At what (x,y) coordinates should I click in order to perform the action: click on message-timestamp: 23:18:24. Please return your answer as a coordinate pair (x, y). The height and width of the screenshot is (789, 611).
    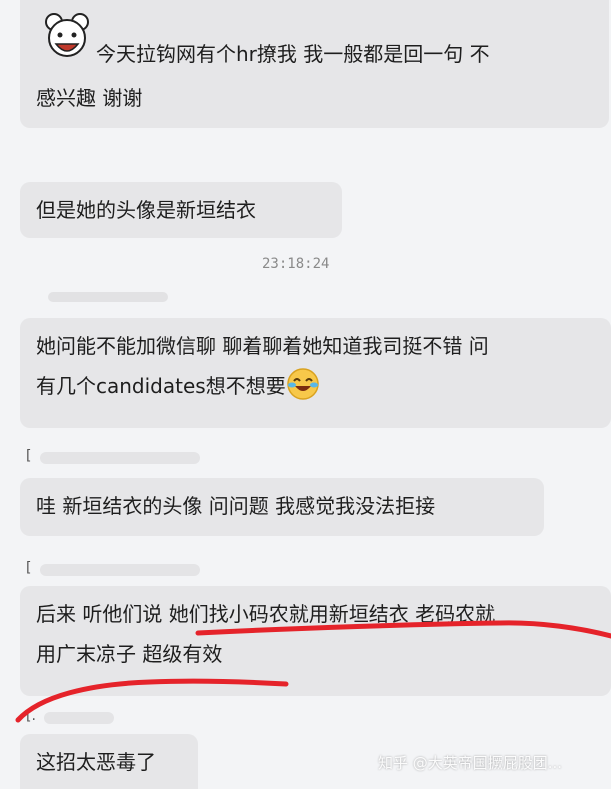
    Looking at the image, I should click on (296, 264).